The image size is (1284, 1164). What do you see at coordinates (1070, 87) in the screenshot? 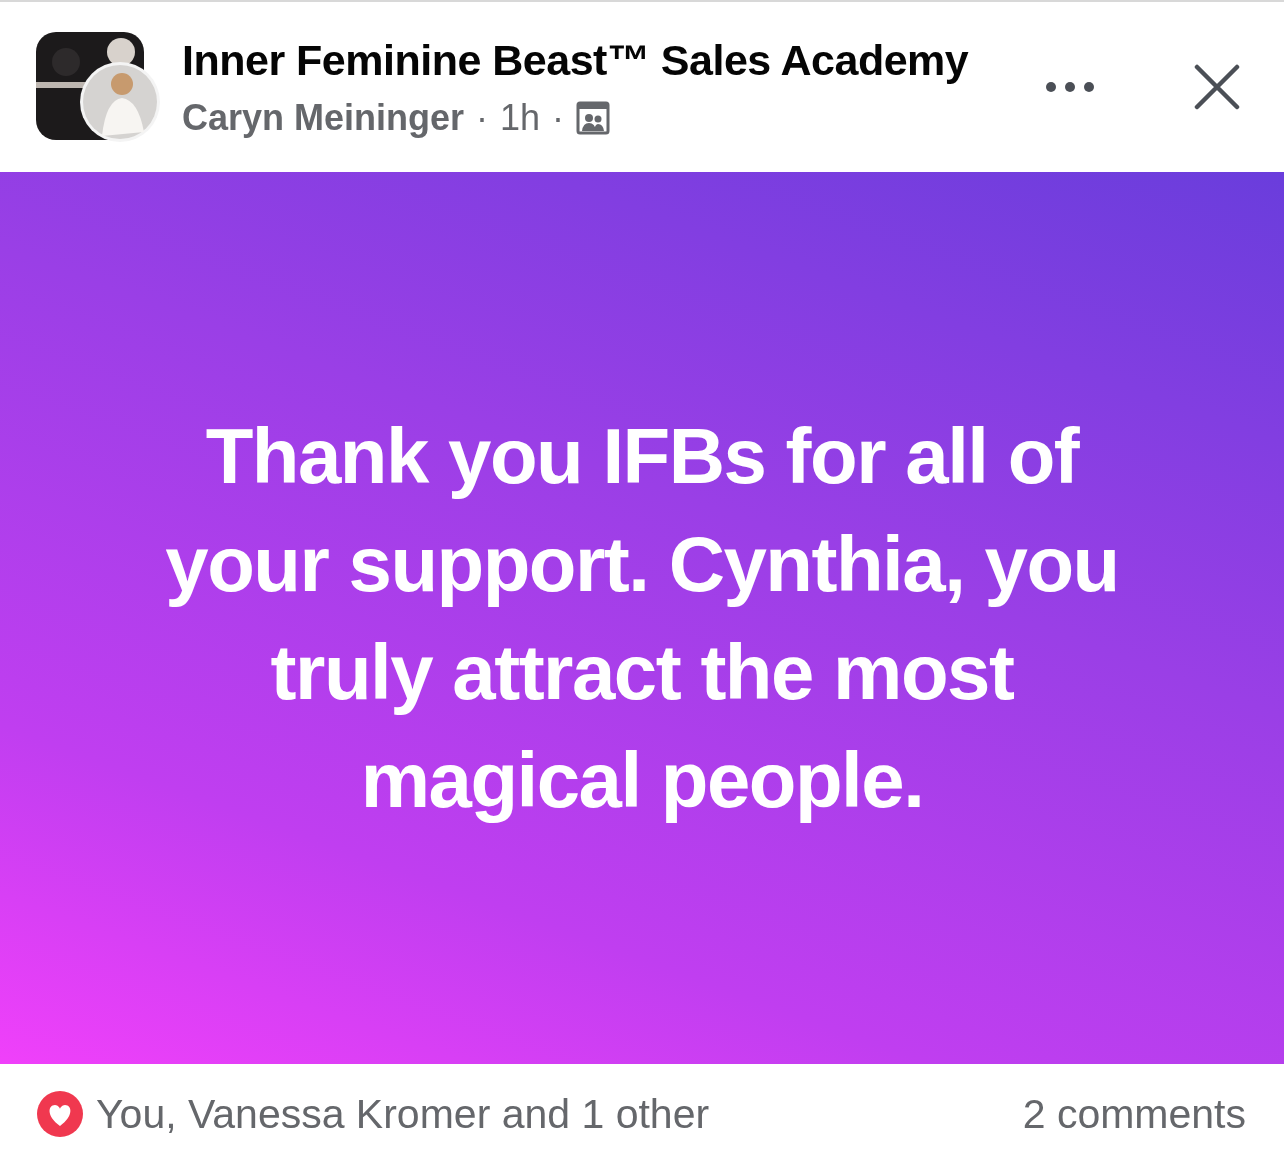
I see `more-icon` at bounding box center [1070, 87].